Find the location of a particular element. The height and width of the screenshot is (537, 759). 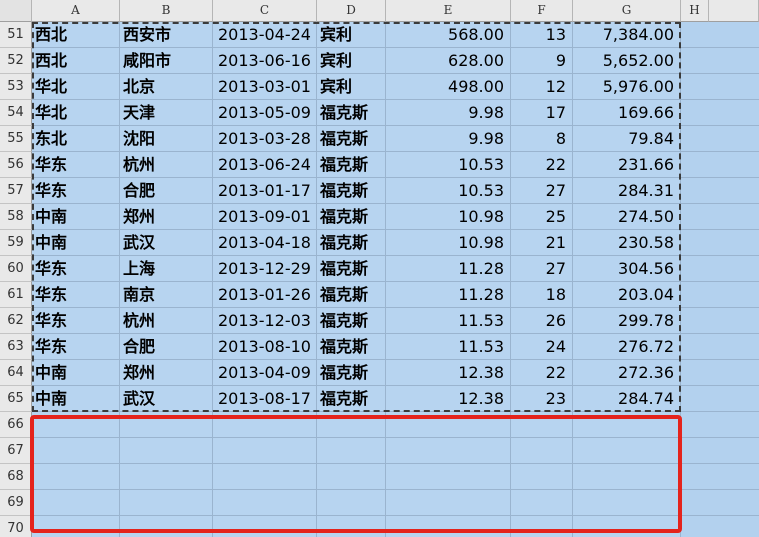

city-cell: 合肥 is located at coordinates (166, 347).